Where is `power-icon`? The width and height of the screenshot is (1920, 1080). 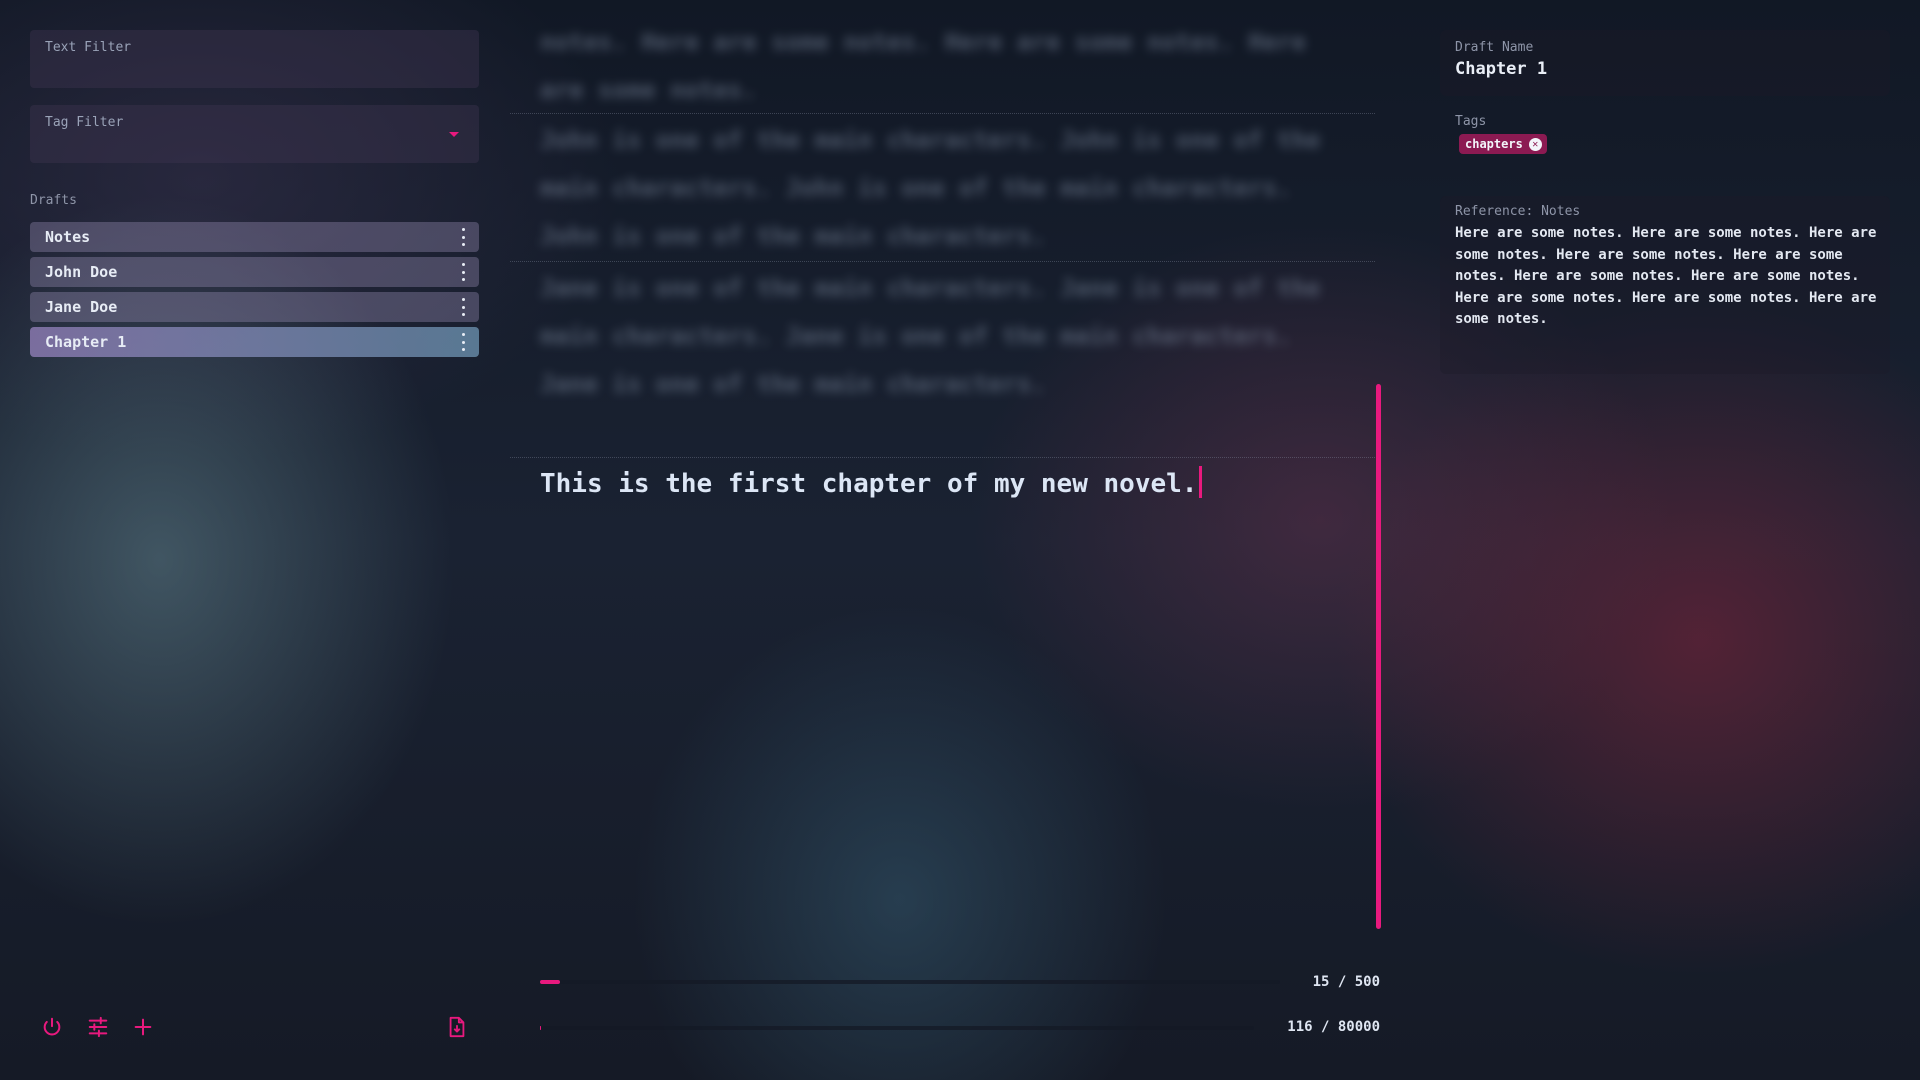
power-icon is located at coordinates (52, 1027).